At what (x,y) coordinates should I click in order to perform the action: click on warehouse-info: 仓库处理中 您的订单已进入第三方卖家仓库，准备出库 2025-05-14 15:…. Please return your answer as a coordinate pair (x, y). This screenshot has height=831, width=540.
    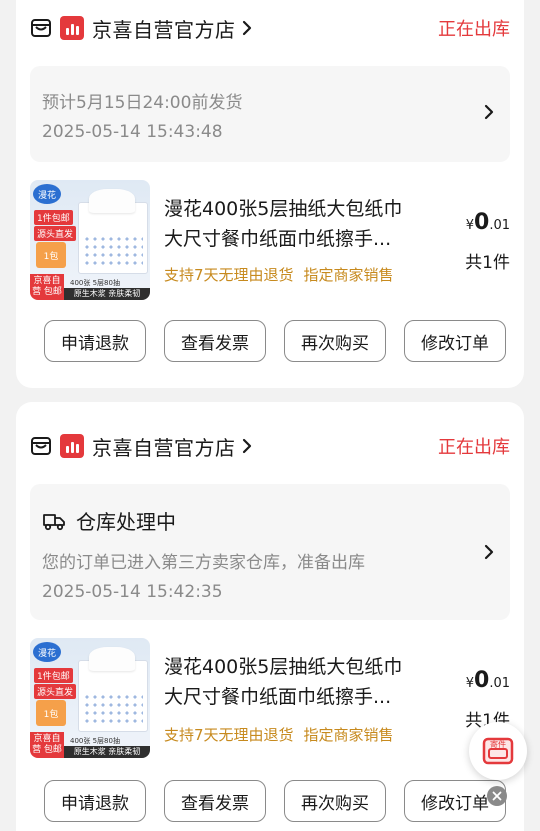
    Looking at the image, I should click on (270, 552).